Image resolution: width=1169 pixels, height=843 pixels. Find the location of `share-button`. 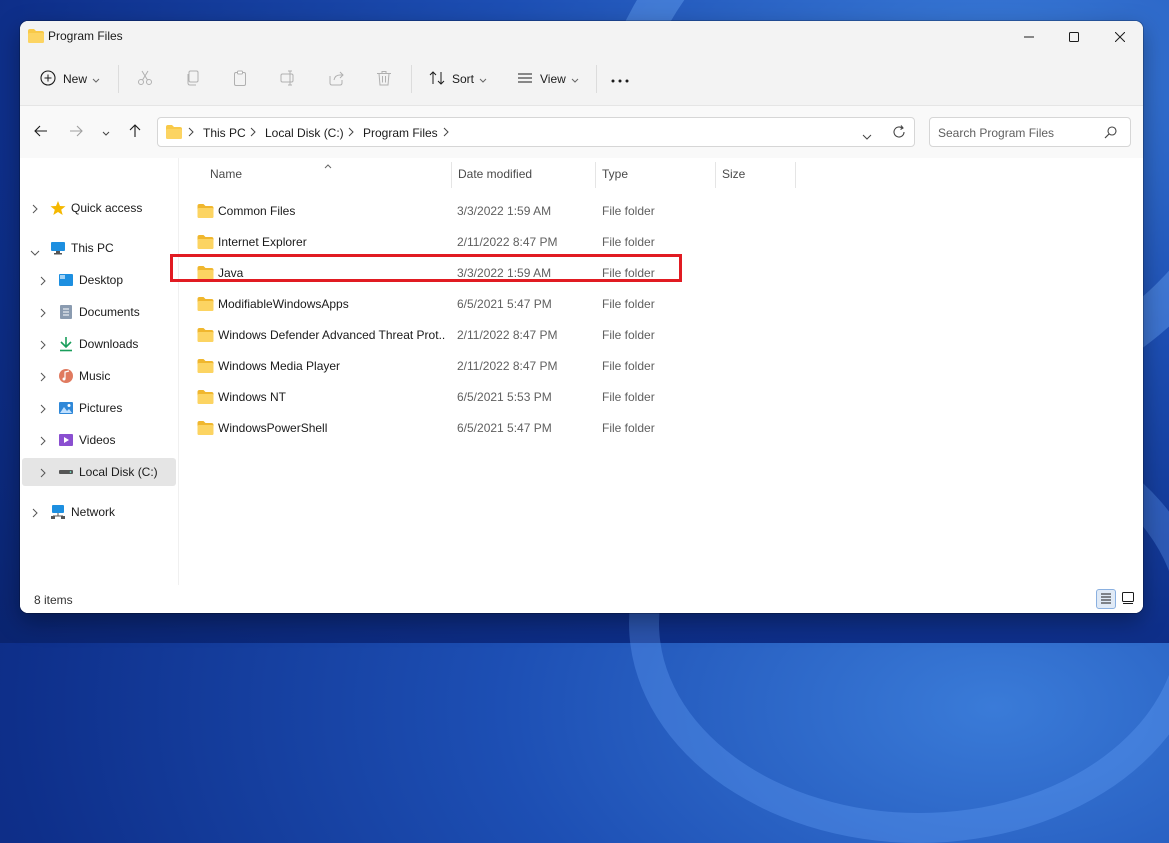

share-button is located at coordinates (336, 79).